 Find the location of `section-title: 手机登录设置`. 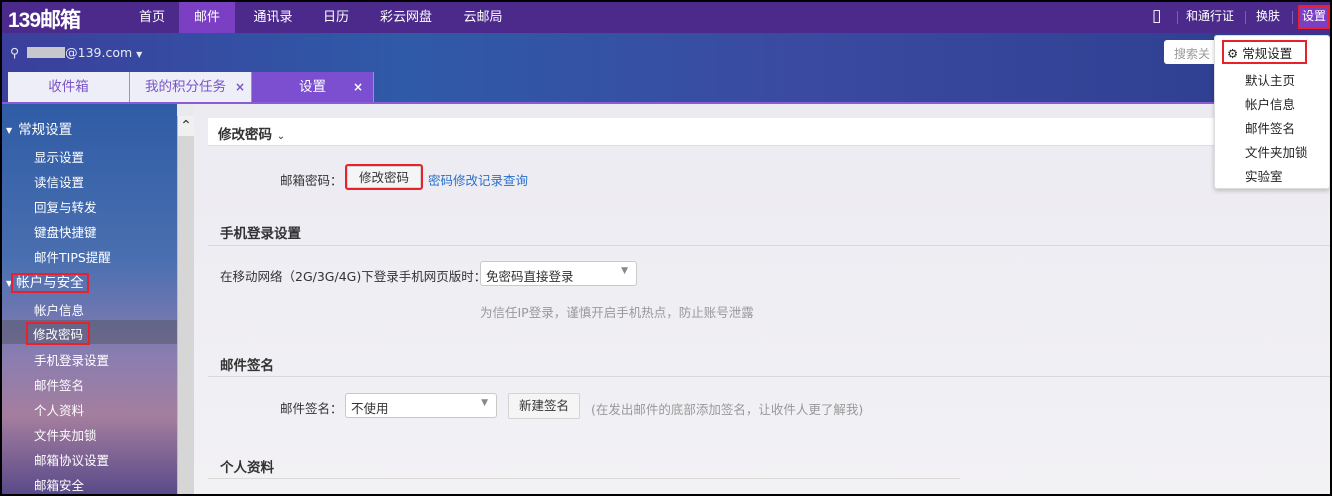

section-title: 手机登录设置 is located at coordinates (260, 234).